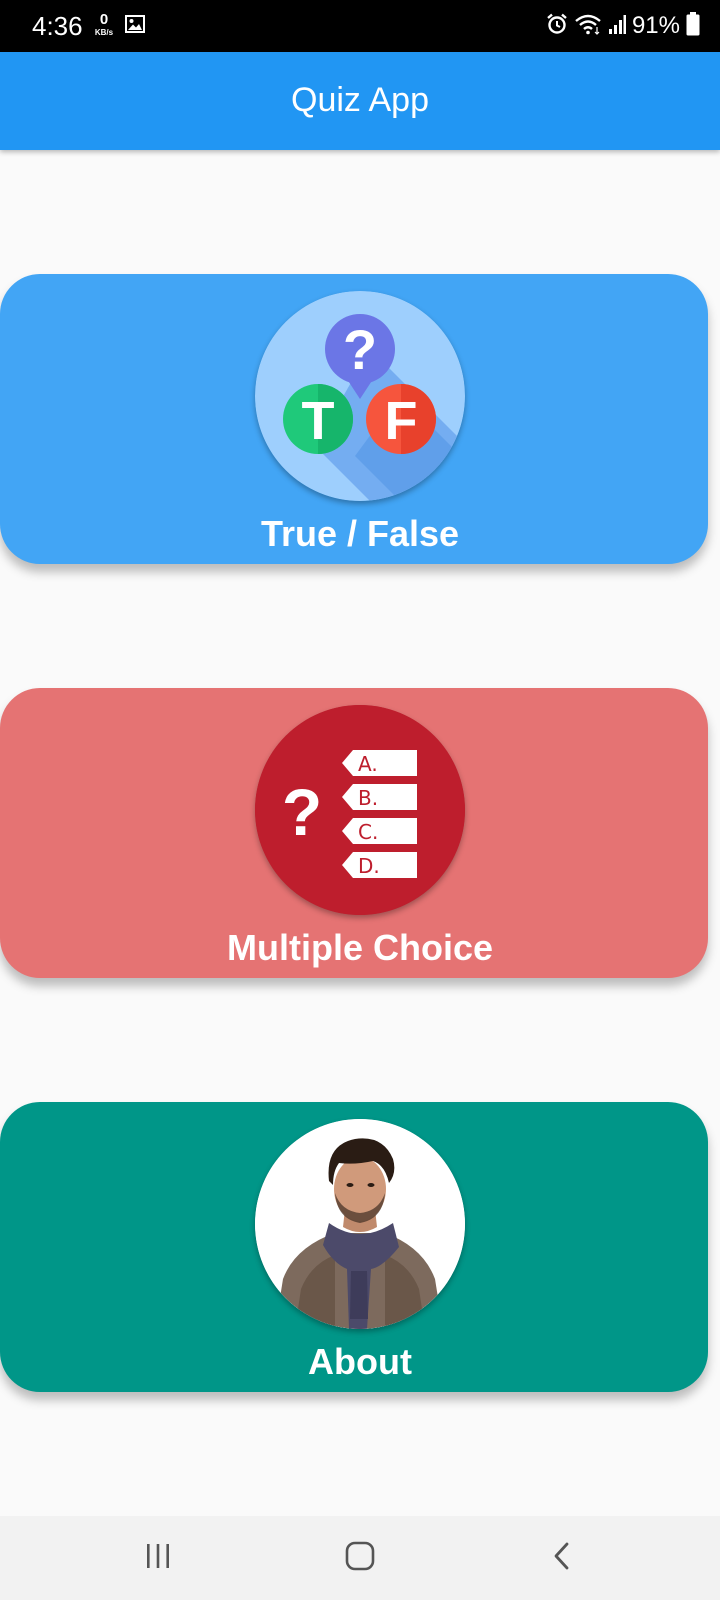 This screenshot has width=720, height=1600. What do you see at coordinates (360, 533) in the screenshot?
I see `true-false-label: True / False` at bounding box center [360, 533].